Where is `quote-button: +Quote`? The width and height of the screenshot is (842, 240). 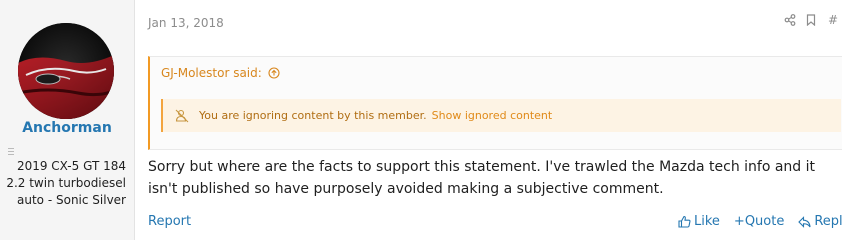 quote-button: +Quote is located at coordinates (759, 221).